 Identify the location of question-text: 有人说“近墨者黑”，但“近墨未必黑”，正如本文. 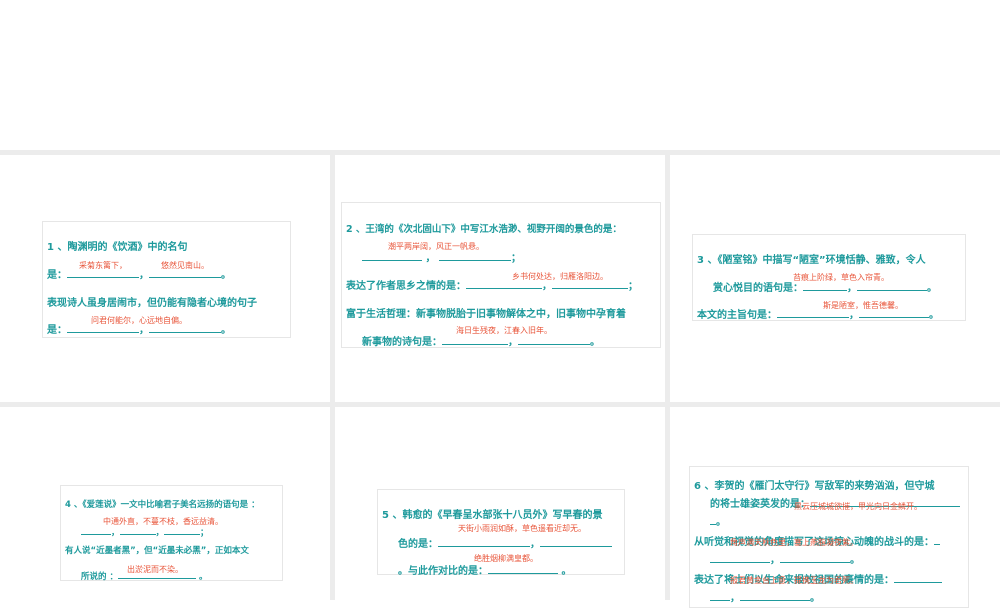
(157, 551).